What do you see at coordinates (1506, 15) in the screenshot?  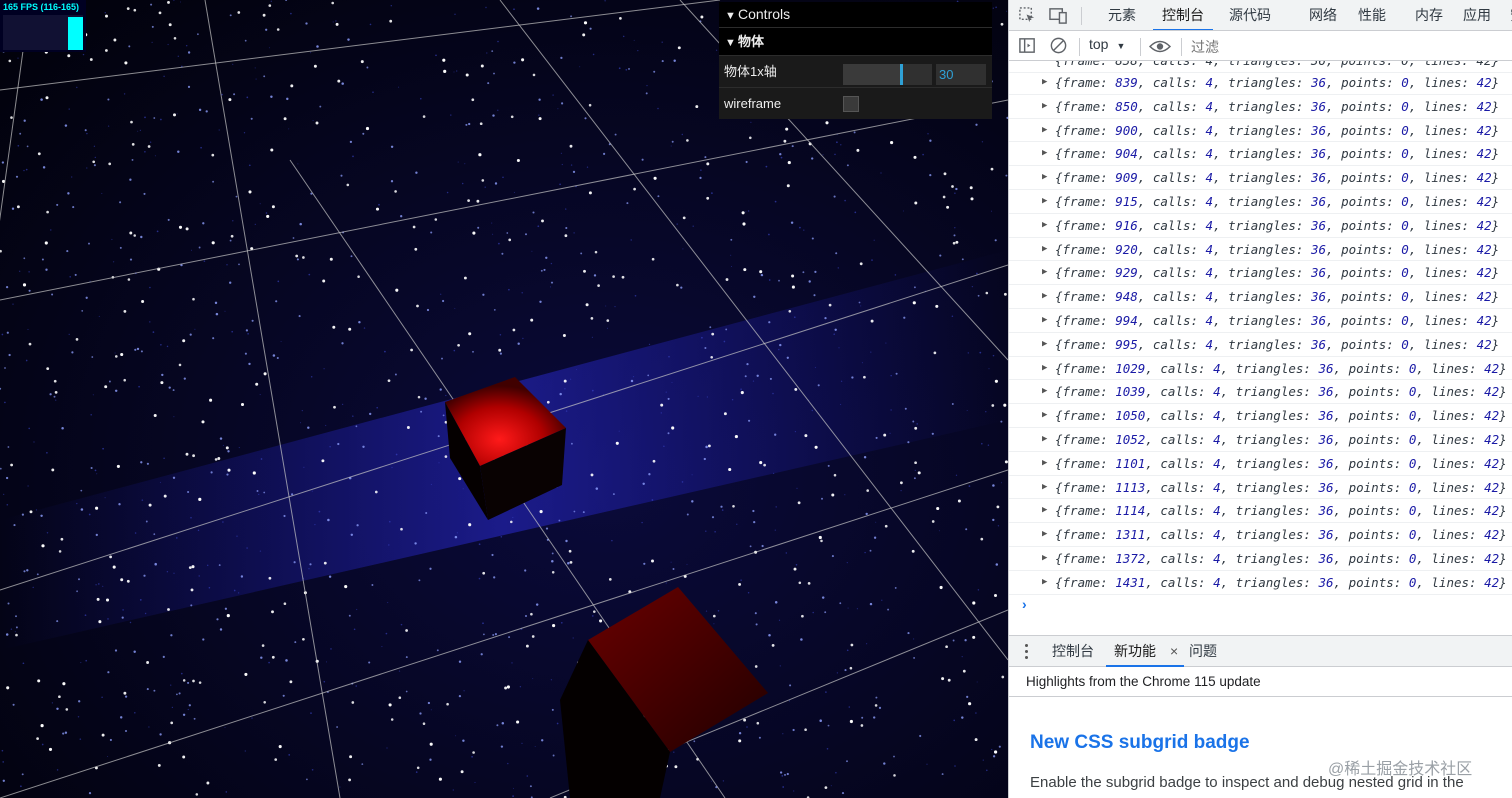 I see `devtools-tab: 安` at bounding box center [1506, 15].